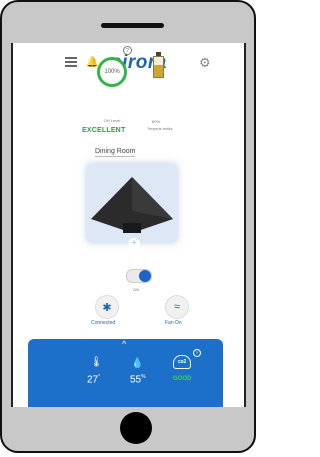  What do you see at coordinates (104, 130) in the screenshot?
I see `oh-status: EXCELLENT` at bounding box center [104, 130].